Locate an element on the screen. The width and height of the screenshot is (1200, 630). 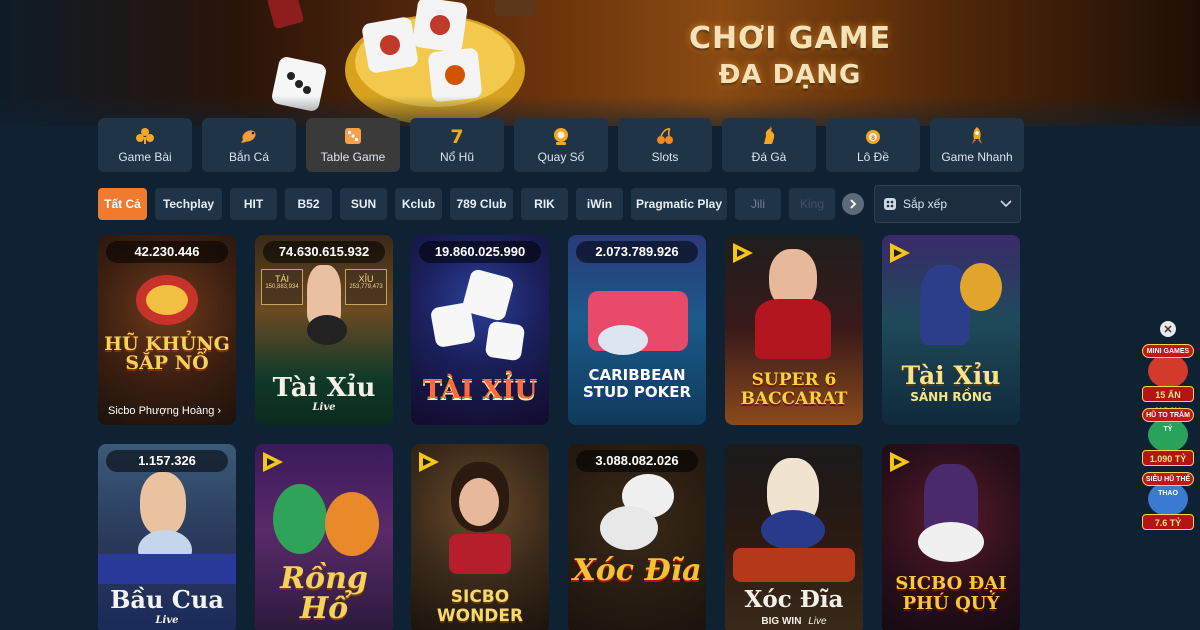
widget-title: MINI GAMES is located at coordinates (1168, 351).